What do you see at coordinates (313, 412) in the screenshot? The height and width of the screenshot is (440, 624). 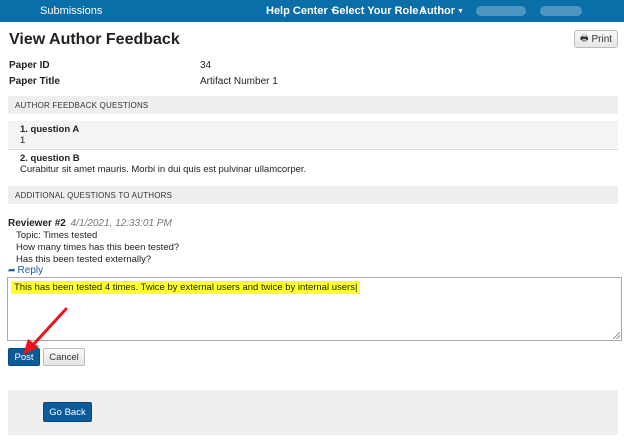 I see `footer-bar` at bounding box center [313, 412].